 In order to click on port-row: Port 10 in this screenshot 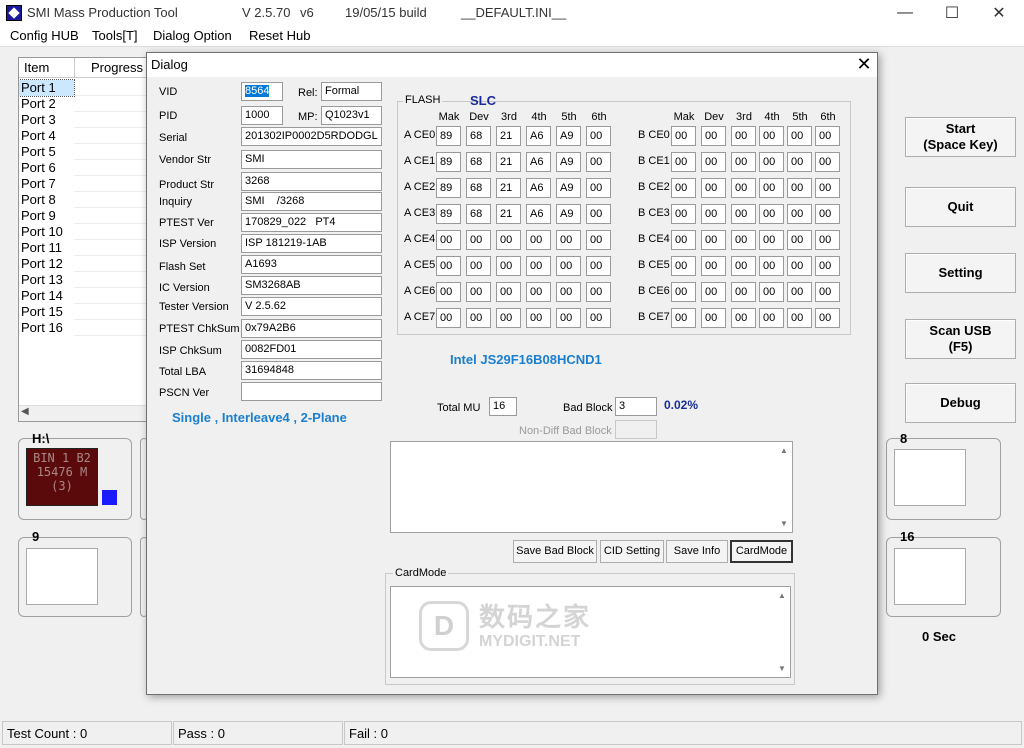, I will do `click(46, 232)`.